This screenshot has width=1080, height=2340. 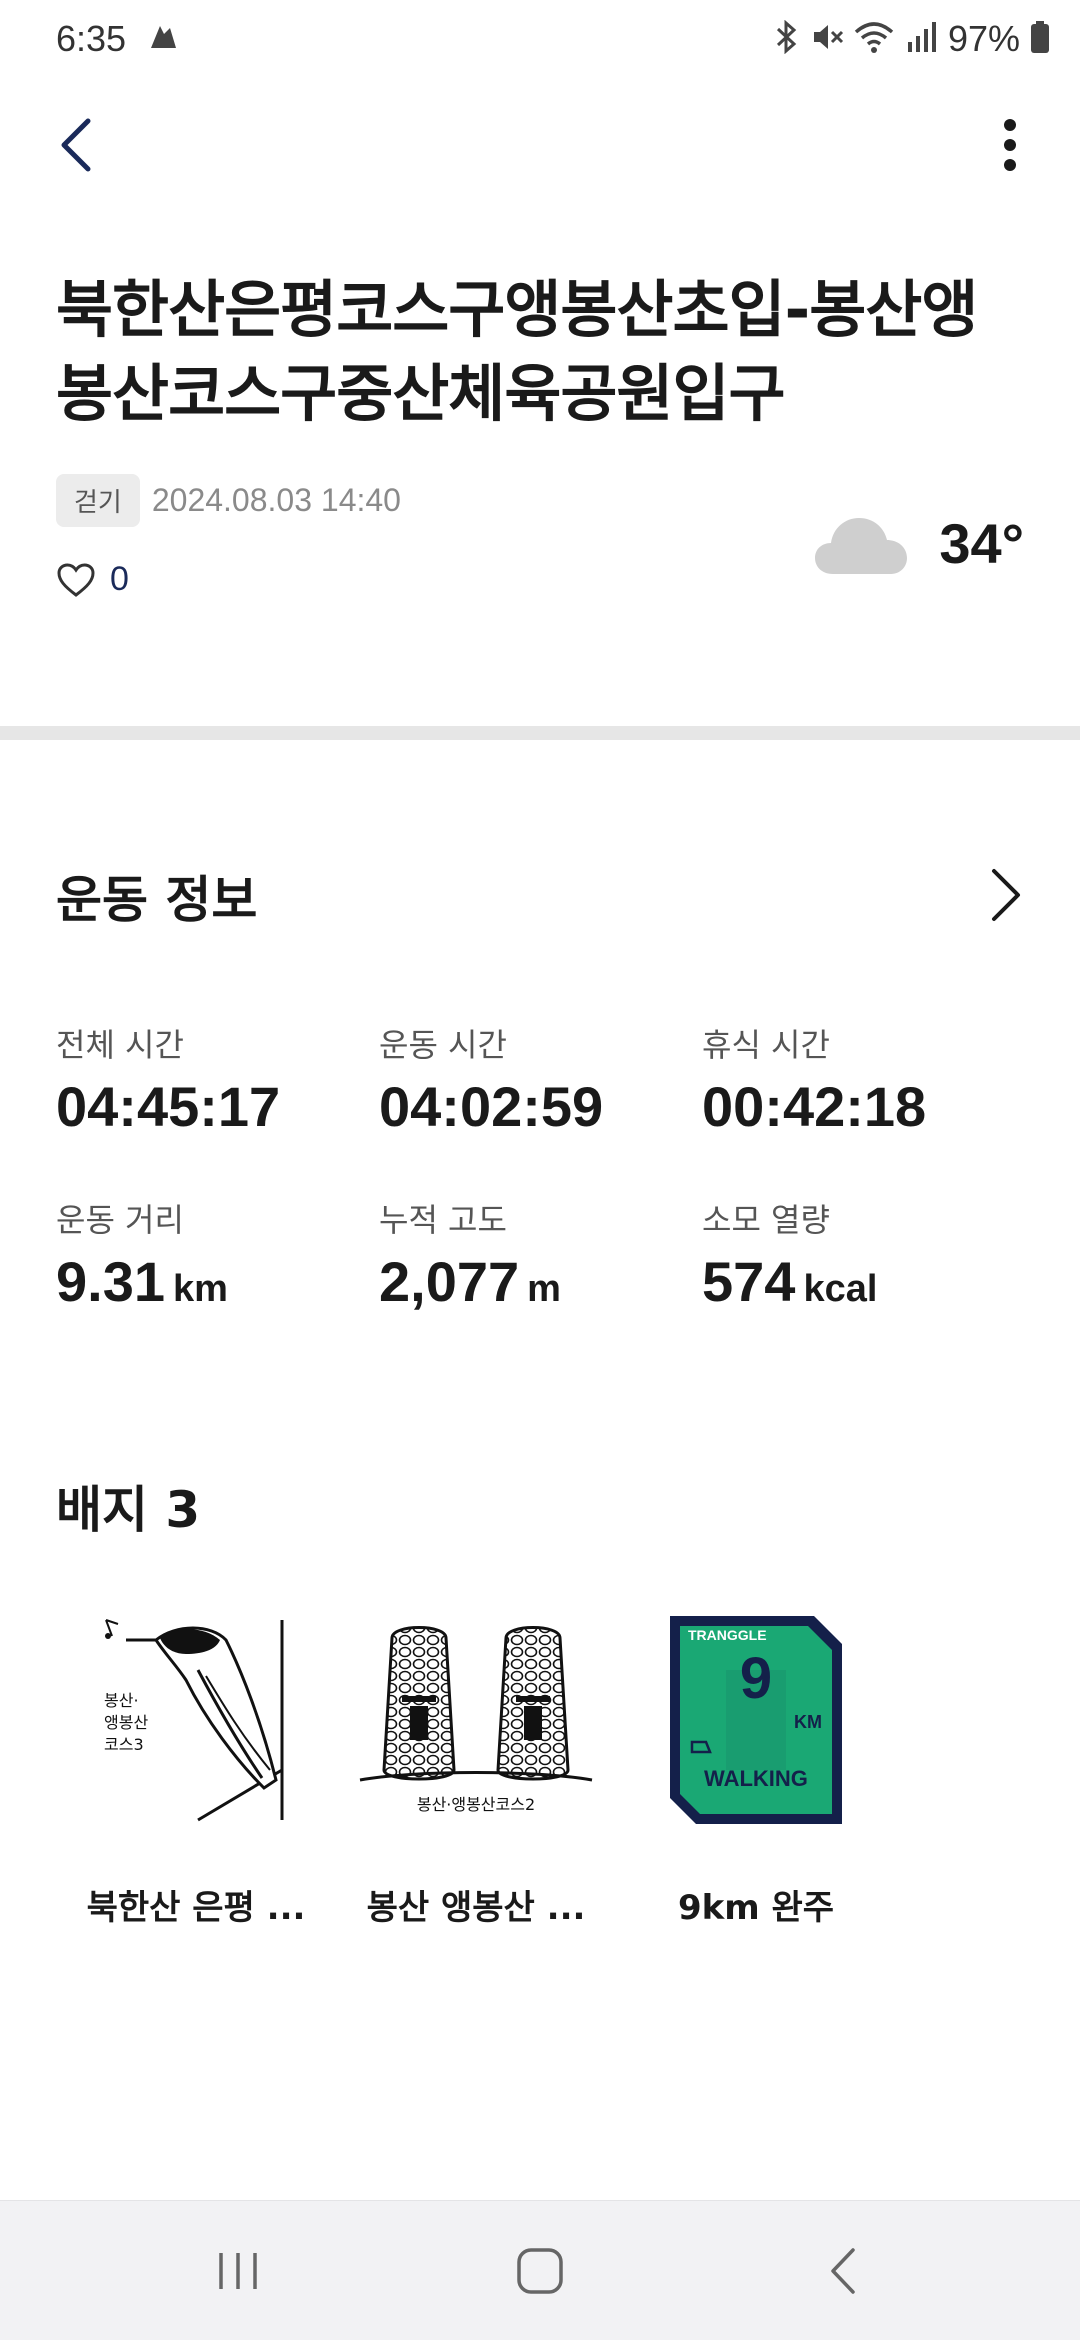 I want to click on stat-label: 운동 거리, so click(x=120, y=1220).